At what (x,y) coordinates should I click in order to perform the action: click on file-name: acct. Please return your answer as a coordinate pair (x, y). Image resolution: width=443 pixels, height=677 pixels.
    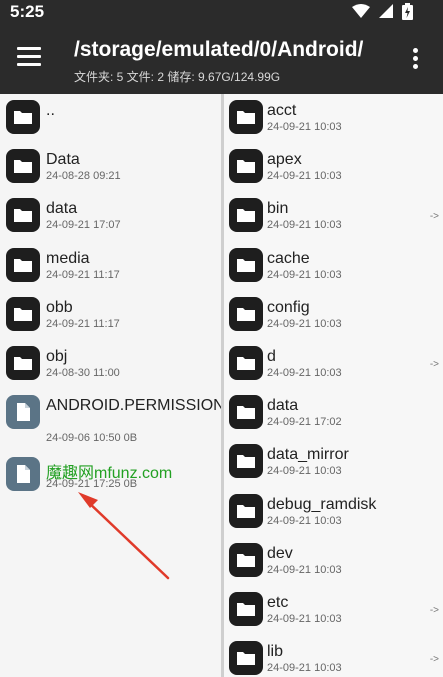
    Looking at the image, I should click on (282, 110).